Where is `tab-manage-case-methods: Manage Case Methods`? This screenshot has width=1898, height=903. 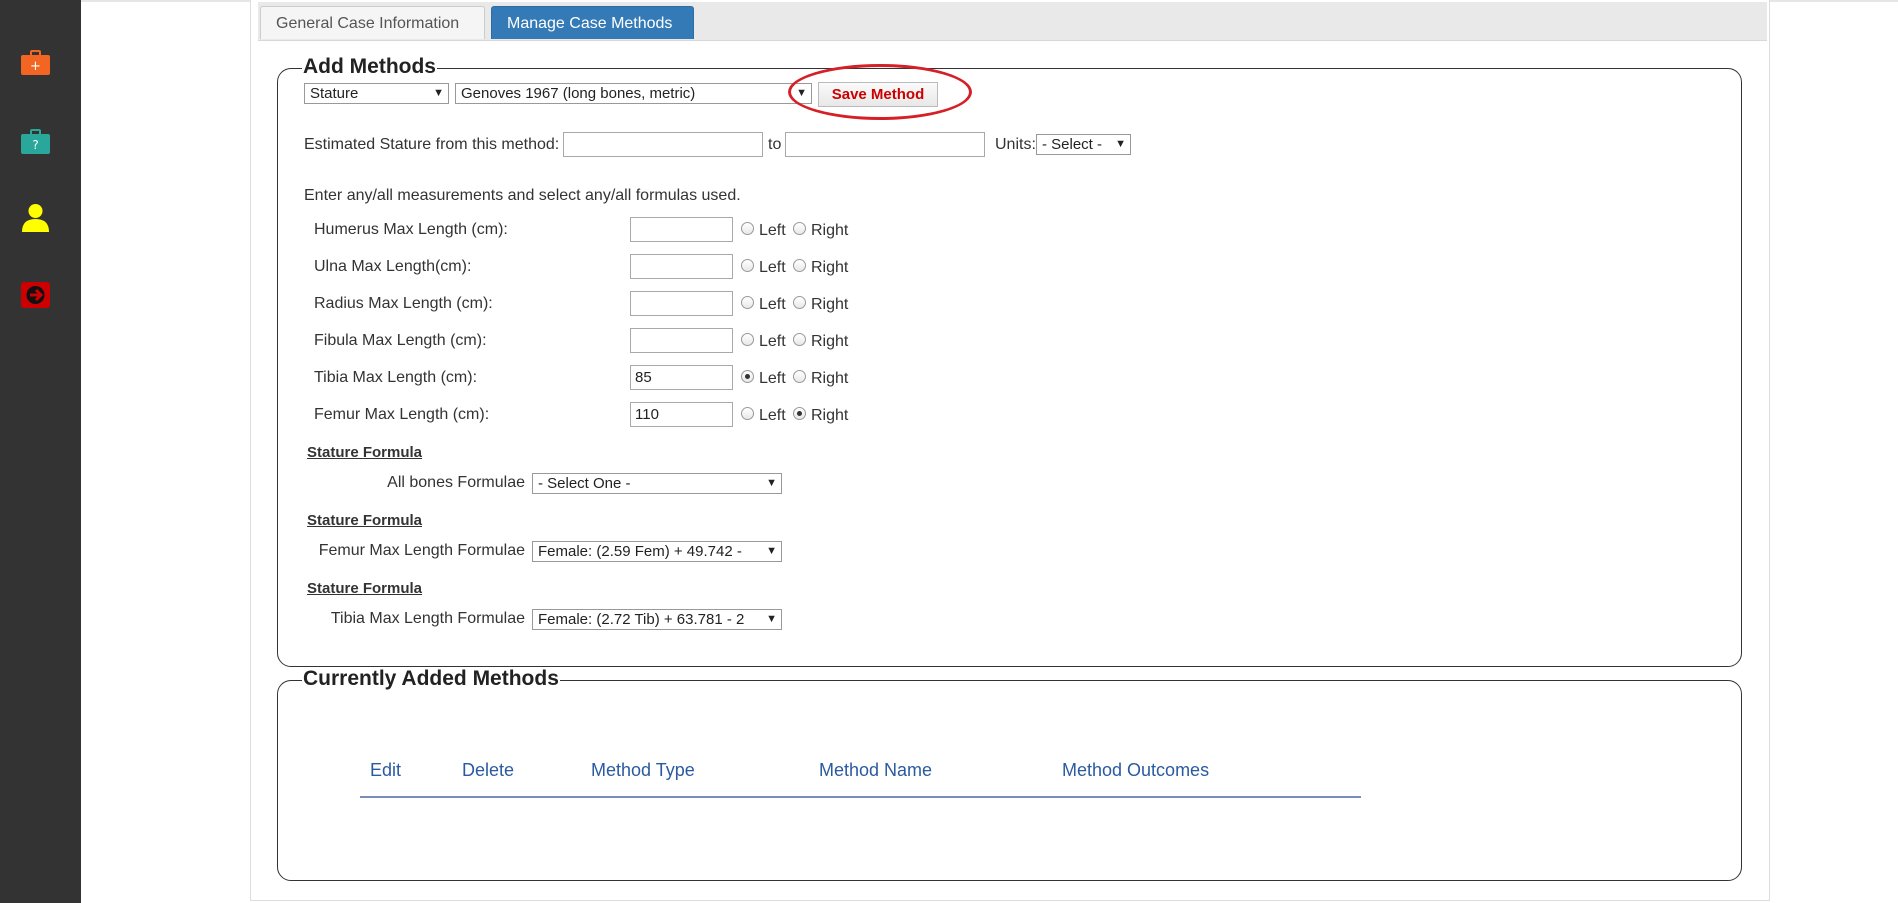 tab-manage-case-methods: Manage Case Methods is located at coordinates (592, 22).